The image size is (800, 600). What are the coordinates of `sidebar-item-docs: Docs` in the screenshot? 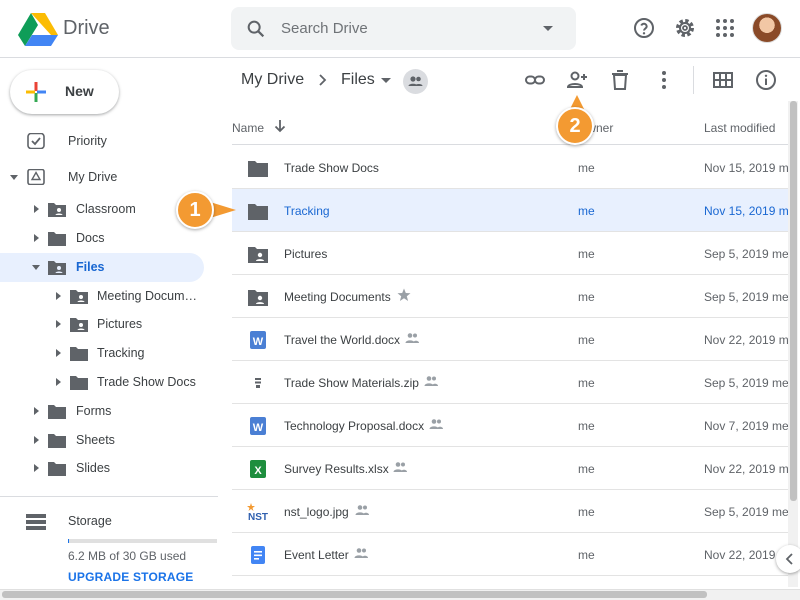 It's located at (102, 238).